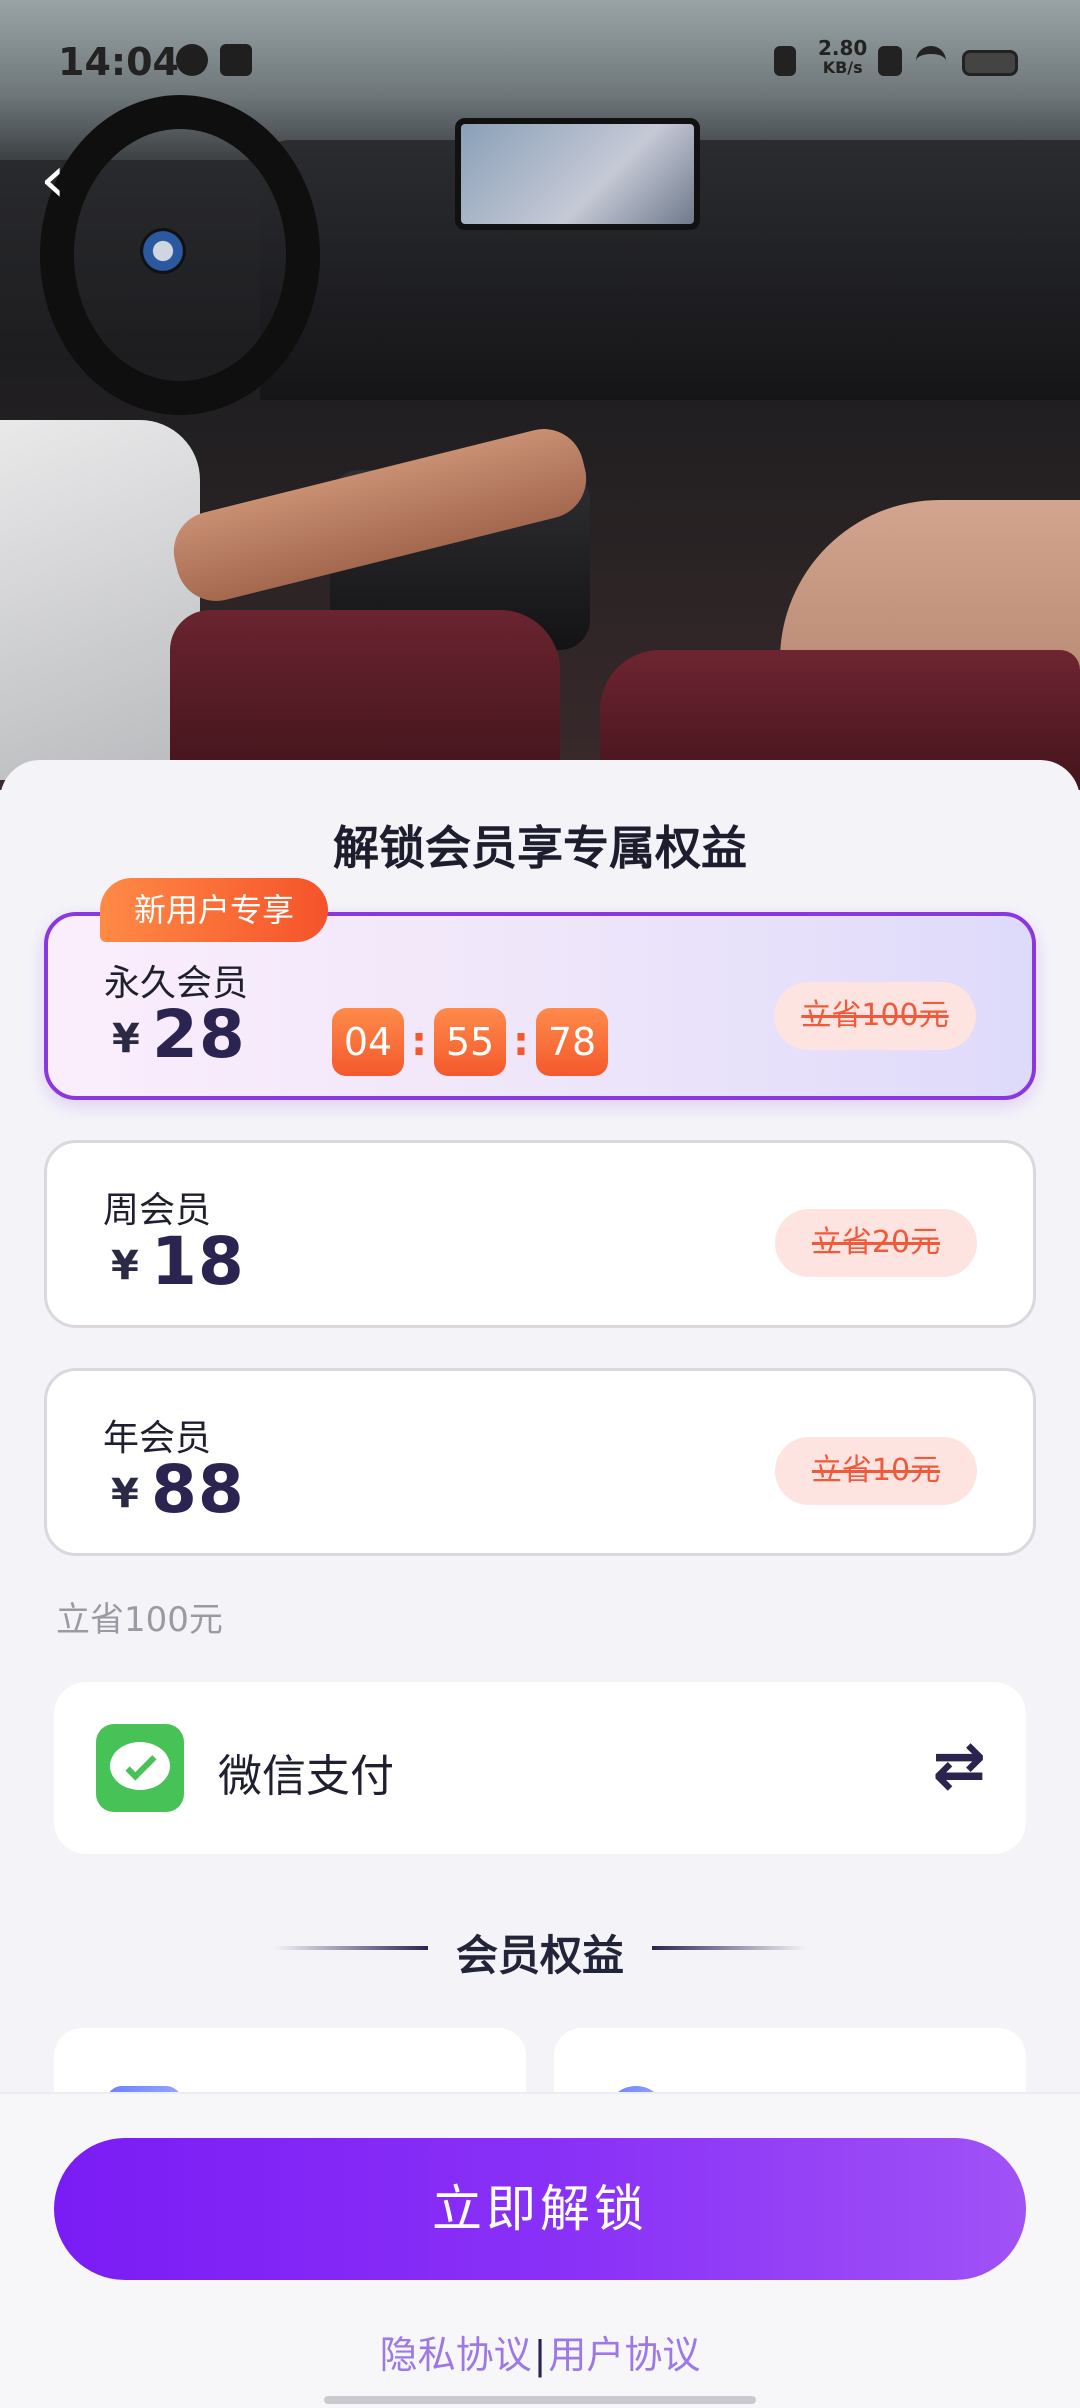  Describe the element at coordinates (214, 910) in the screenshot. I see `new-user-badge: 新用户专享` at that location.